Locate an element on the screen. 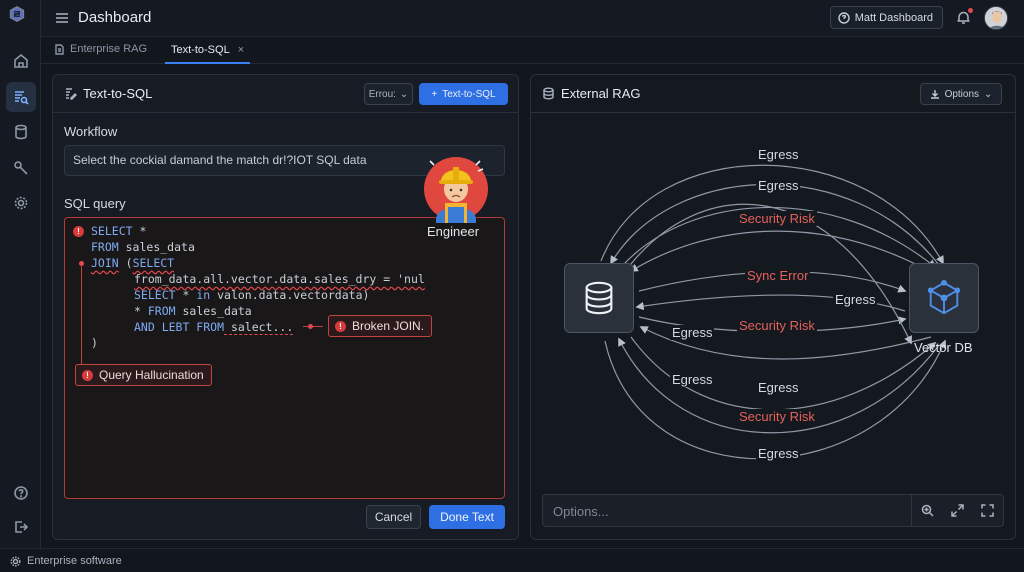 The image size is (1024, 572). menu-icon is located at coordinates (62, 18).